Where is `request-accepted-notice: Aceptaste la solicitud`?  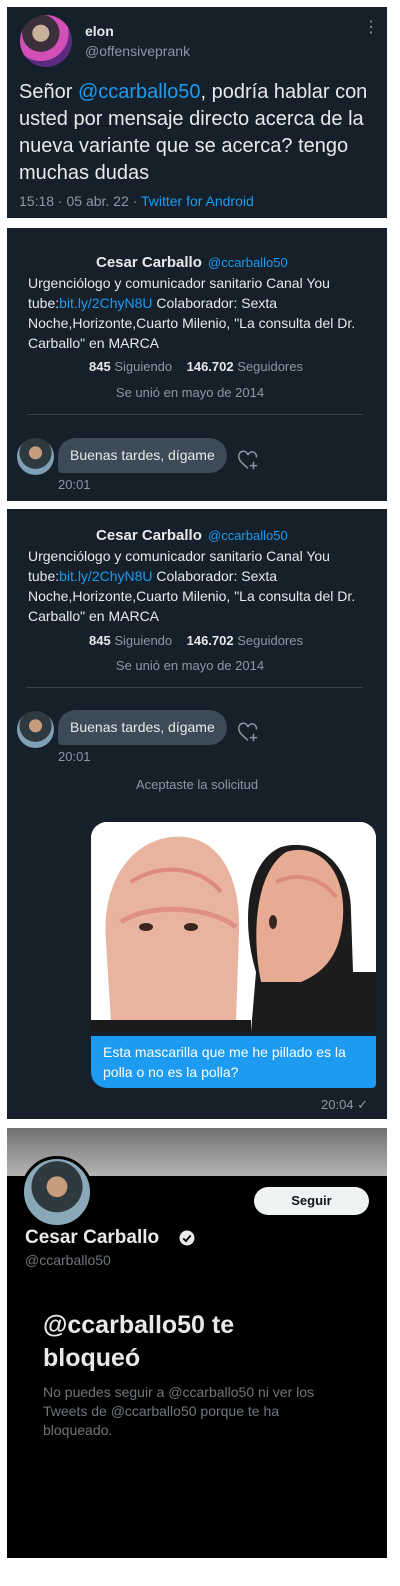
request-accepted-notice: Aceptaste la solicitud is located at coordinates (197, 784).